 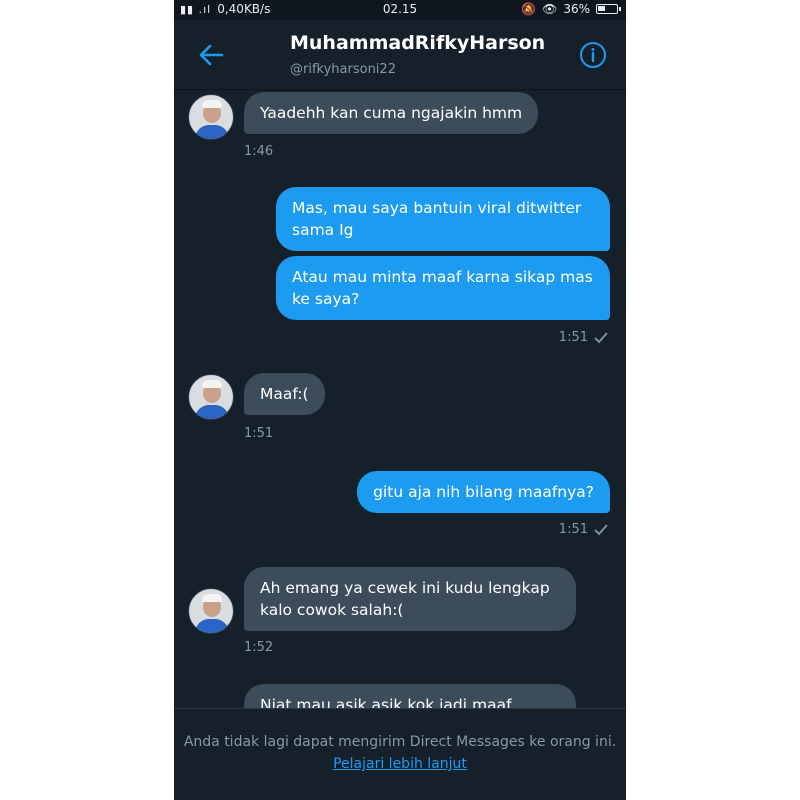 I want to click on battery-icon, so click(x=608, y=9).